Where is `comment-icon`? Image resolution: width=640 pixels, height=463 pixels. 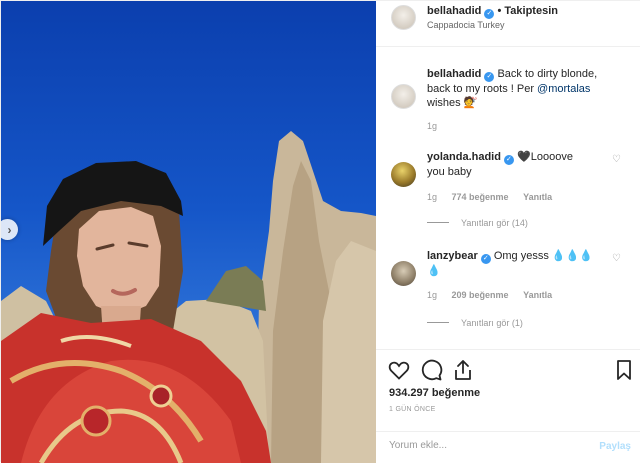
comment-icon is located at coordinates (431, 370).